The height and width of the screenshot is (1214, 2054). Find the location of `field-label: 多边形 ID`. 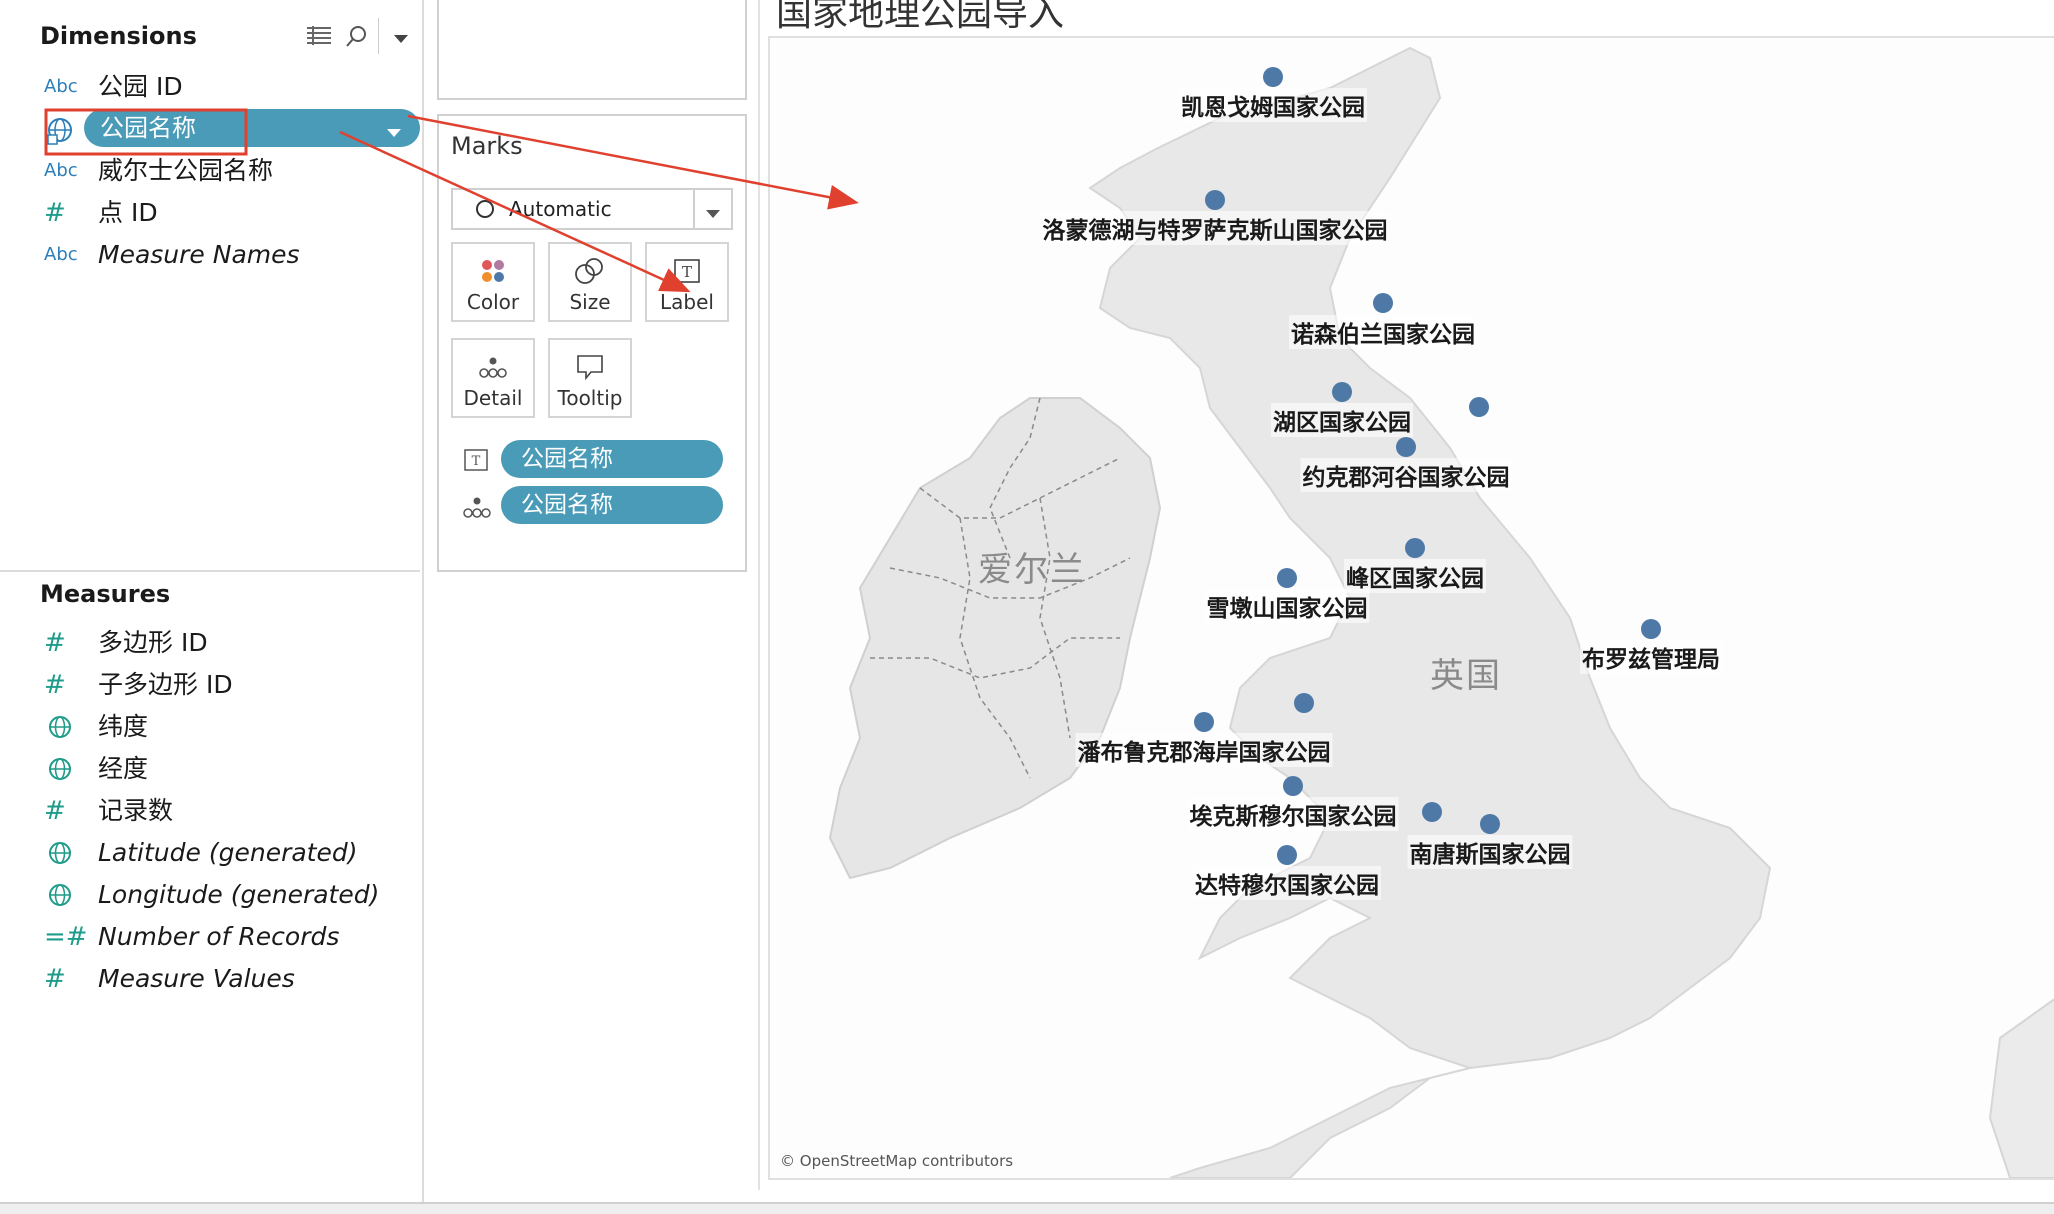

field-label: 多边形 ID is located at coordinates (153, 642).